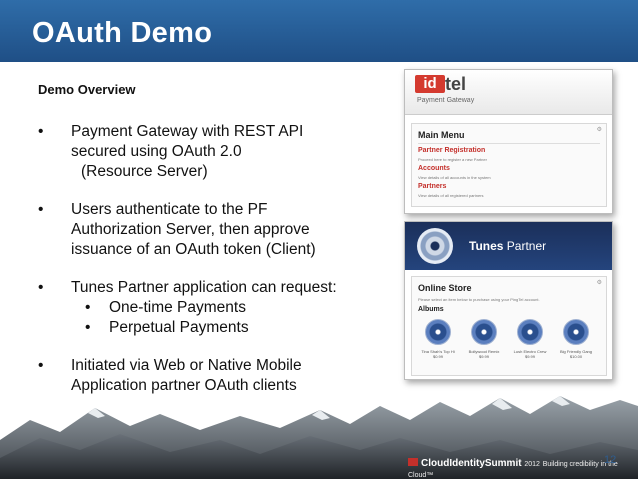 The height and width of the screenshot is (480, 638). I want to click on sub-bullet-perpetual: Perpetual Payments, so click(232, 328).